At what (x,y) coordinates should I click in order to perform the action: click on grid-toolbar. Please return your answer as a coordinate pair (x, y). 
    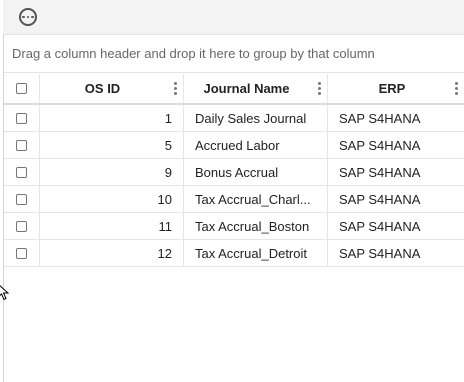
    Looking at the image, I should click on (233, 17).